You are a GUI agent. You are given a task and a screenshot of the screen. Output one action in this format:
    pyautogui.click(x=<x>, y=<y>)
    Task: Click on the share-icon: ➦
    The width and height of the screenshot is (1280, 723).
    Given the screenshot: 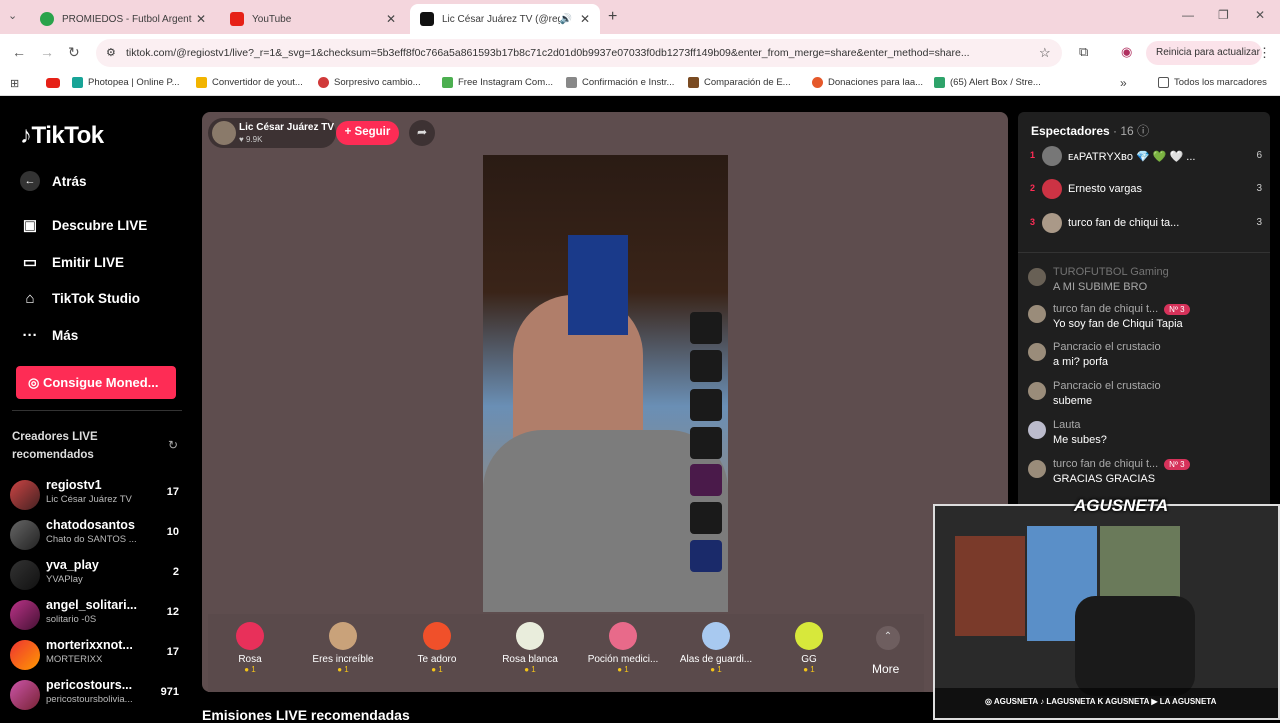 What is the action you would take?
    pyautogui.click(x=422, y=133)
    